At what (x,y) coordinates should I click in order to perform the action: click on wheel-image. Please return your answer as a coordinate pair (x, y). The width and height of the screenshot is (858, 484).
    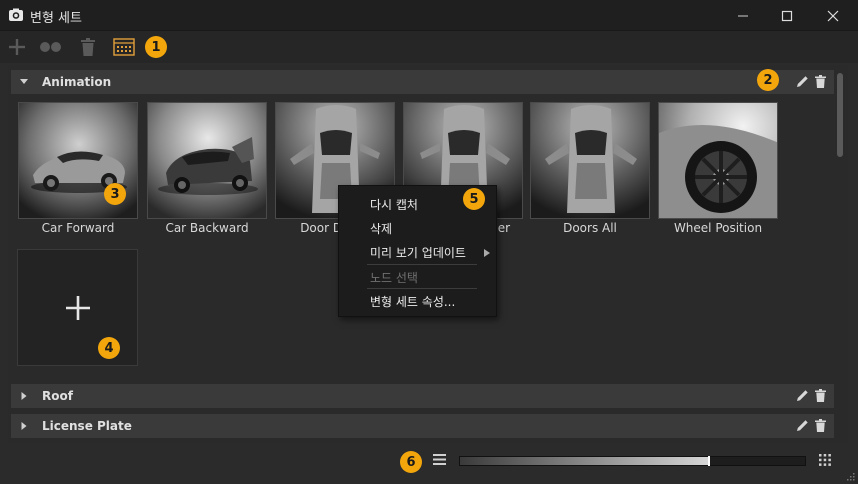
    Looking at the image, I should click on (718, 160).